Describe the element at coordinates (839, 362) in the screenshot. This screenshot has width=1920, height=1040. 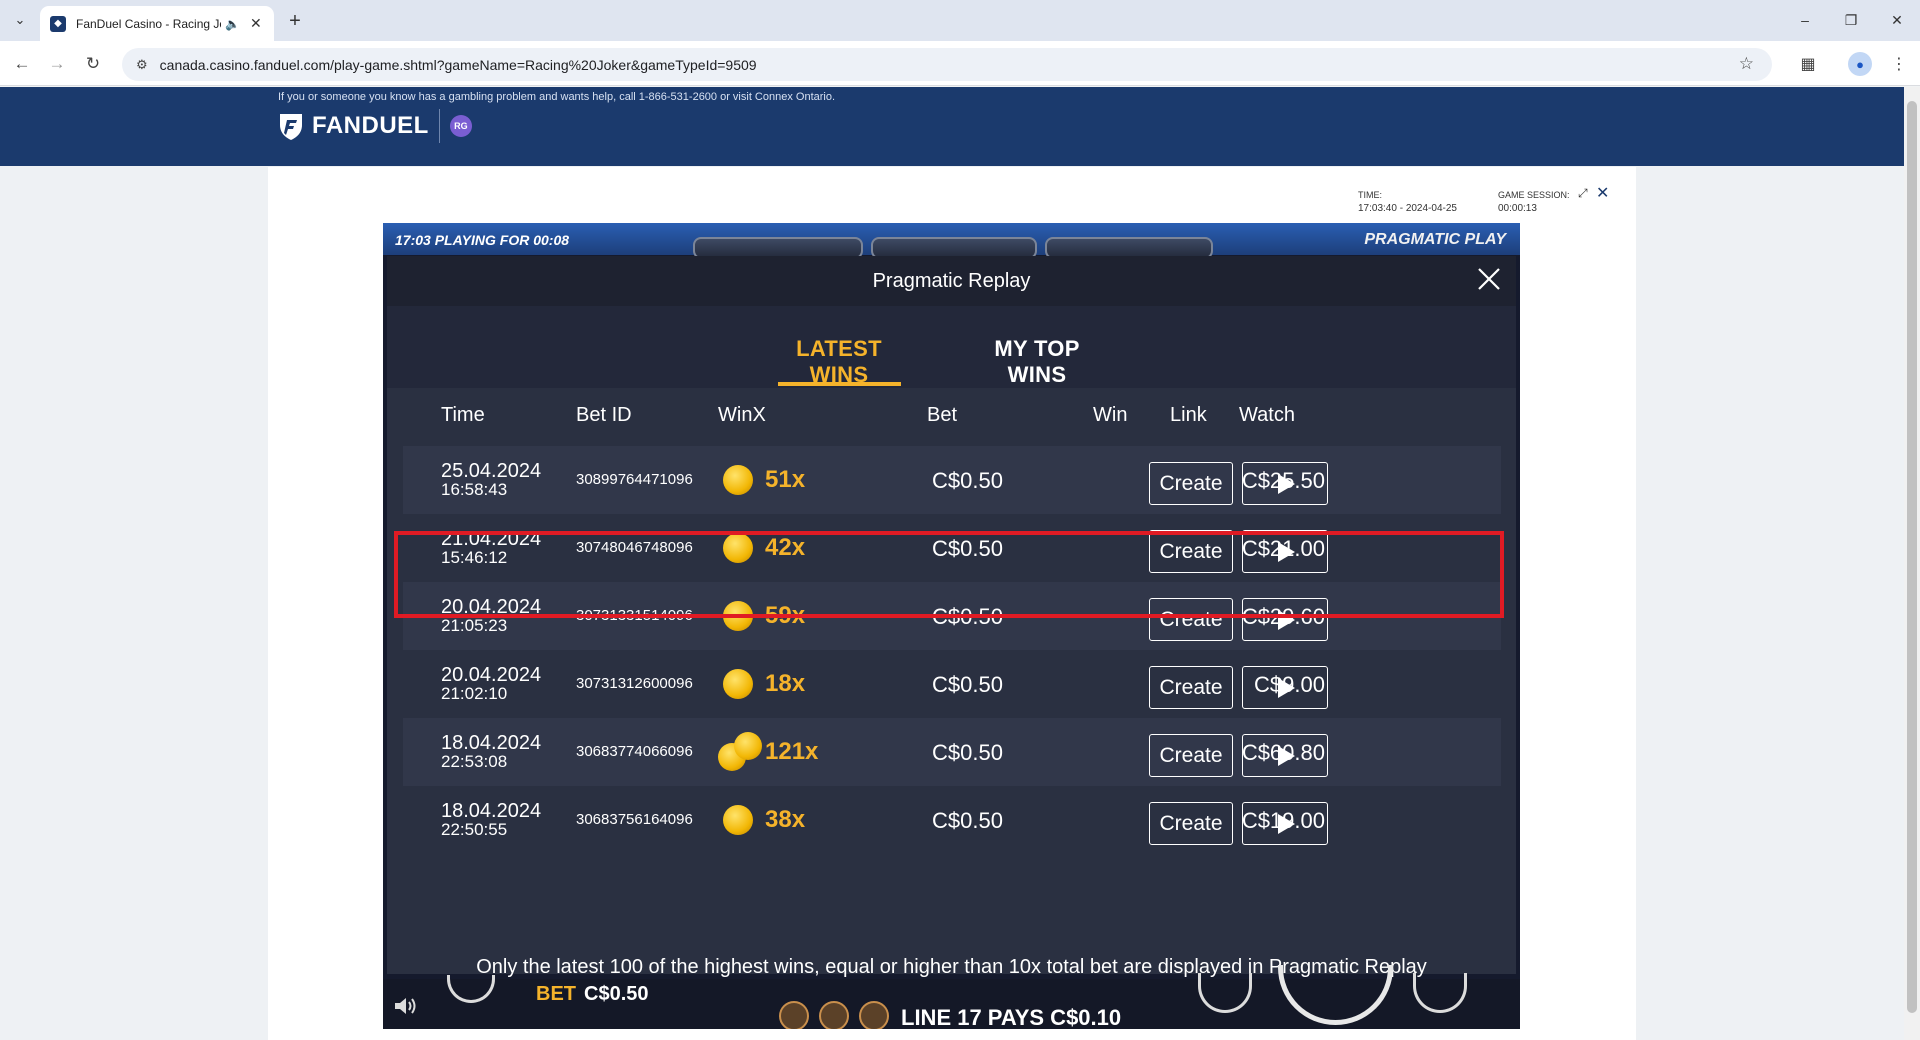
I see `tab-latest-wins: LATEST WINS` at that location.